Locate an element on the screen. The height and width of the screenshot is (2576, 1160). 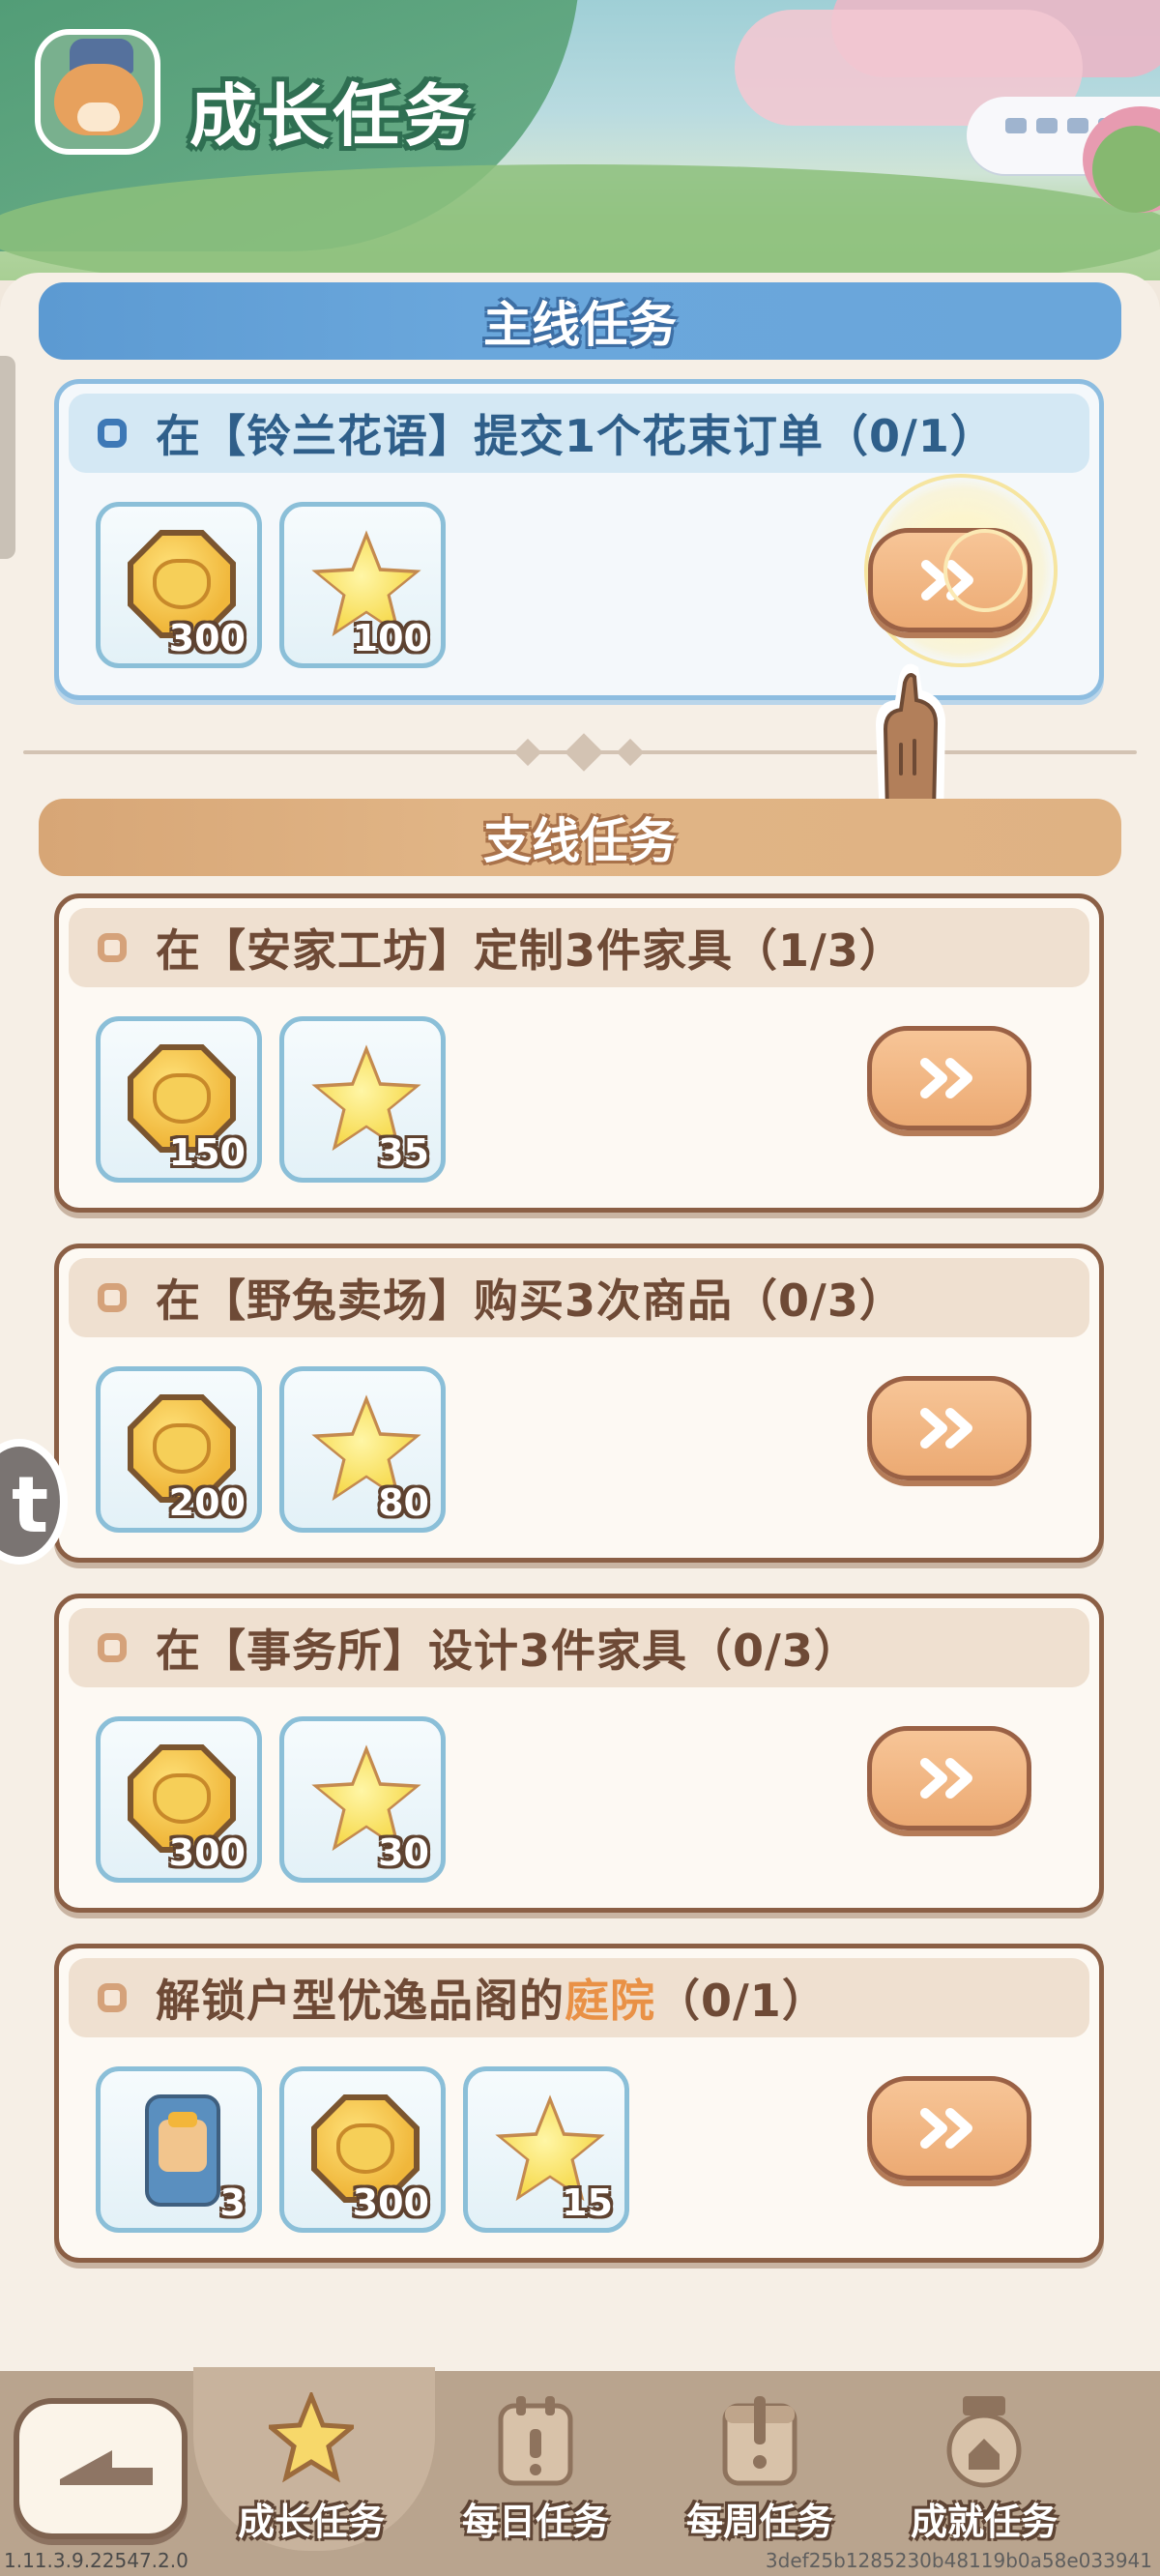
weekly-calendar-icon is located at coordinates (760, 2441).